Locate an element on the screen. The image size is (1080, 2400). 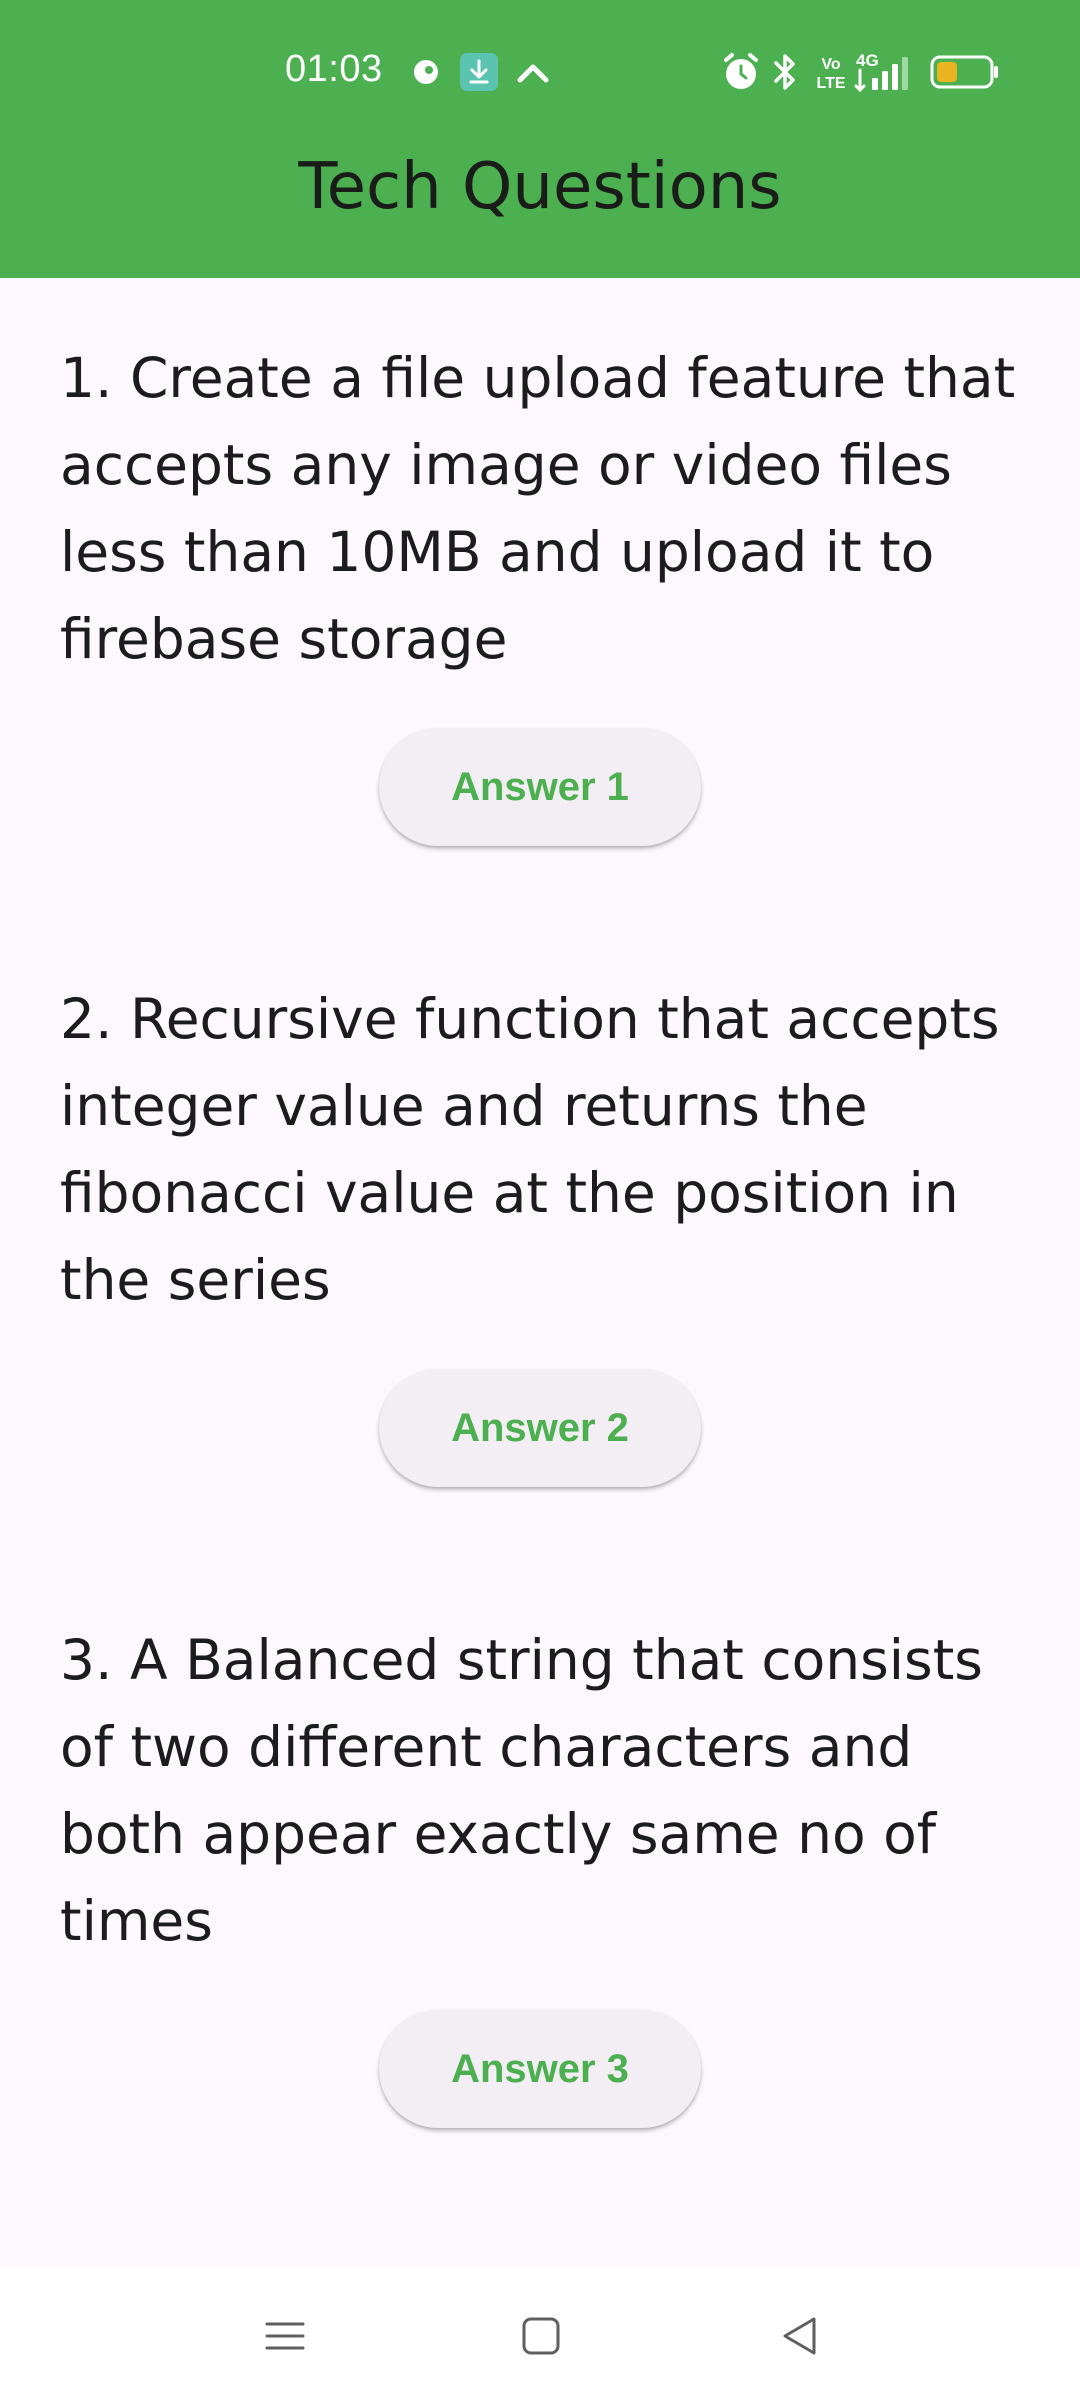
system-navigation-bar is located at coordinates (540, 2334).